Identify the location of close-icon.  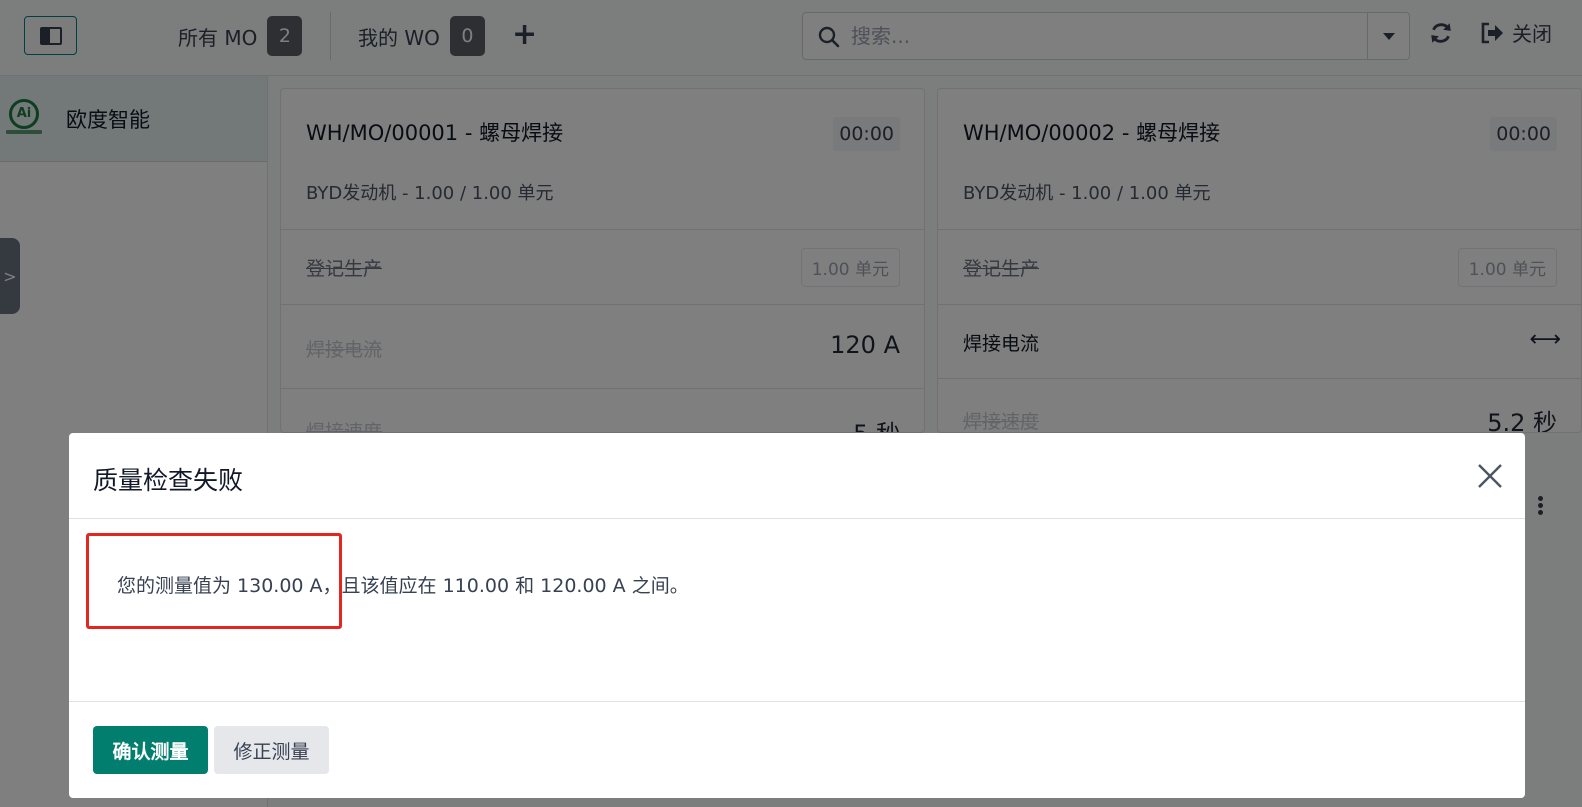
(1490, 476).